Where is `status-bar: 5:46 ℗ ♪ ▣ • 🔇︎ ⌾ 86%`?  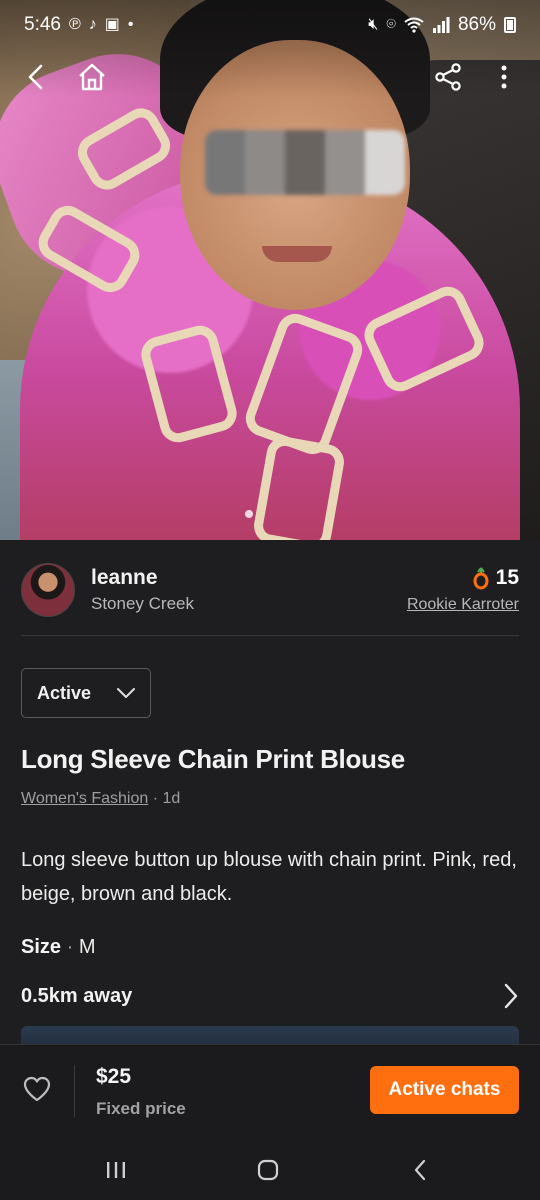 status-bar: 5:46 ℗ ♪ ▣ • 🔇︎ ⌾ 86% is located at coordinates (270, 25).